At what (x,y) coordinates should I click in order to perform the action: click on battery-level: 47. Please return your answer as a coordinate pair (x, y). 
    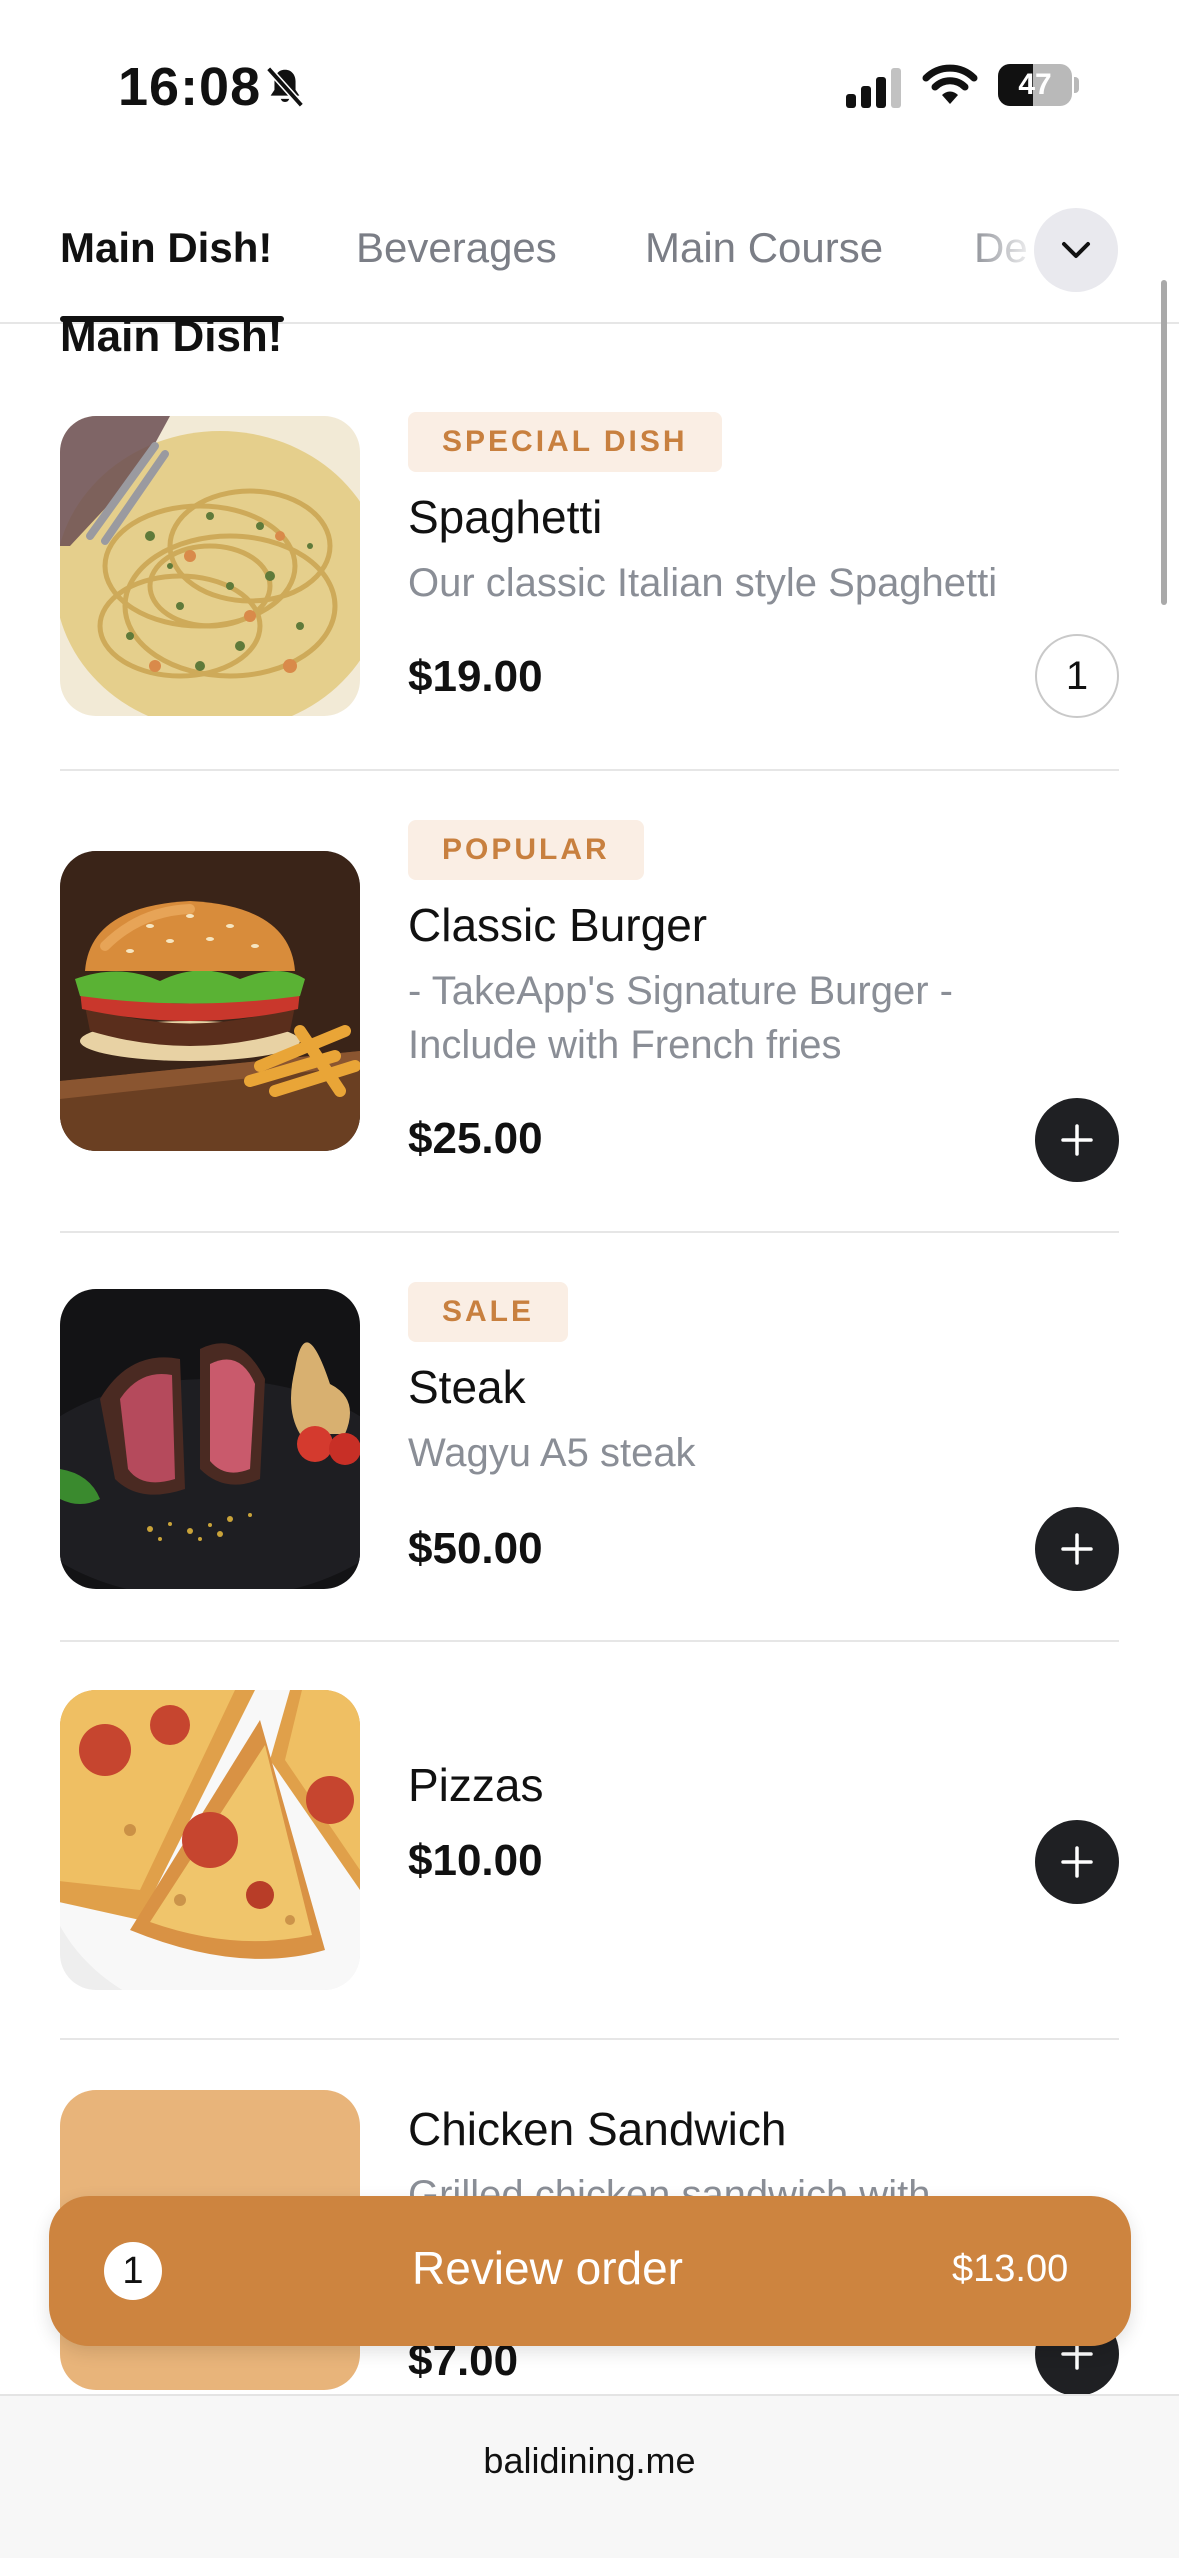
    Looking at the image, I should click on (1035, 84).